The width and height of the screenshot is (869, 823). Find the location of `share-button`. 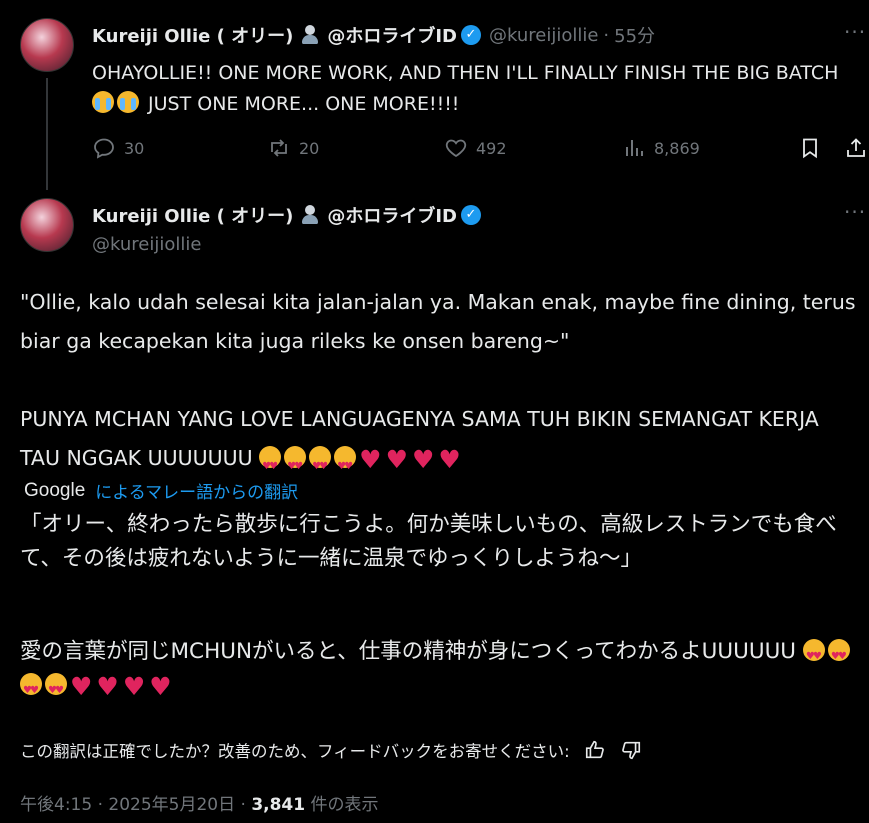

share-button is located at coordinates (856, 148).